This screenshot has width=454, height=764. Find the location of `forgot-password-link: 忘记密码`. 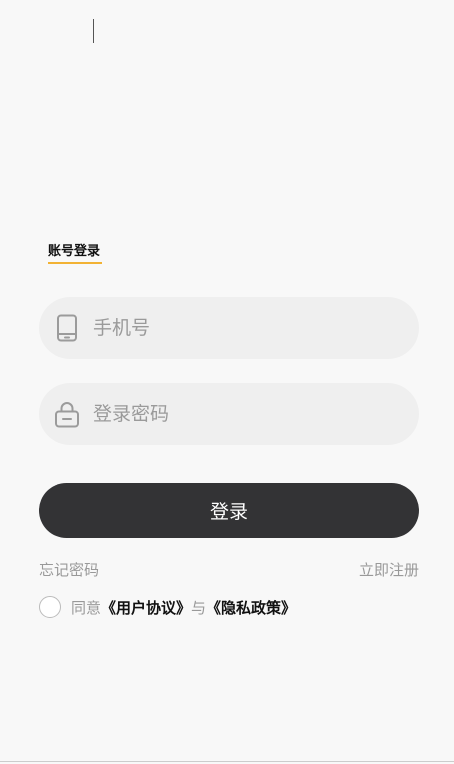

forgot-password-link: 忘记密码 is located at coordinates (69, 569).